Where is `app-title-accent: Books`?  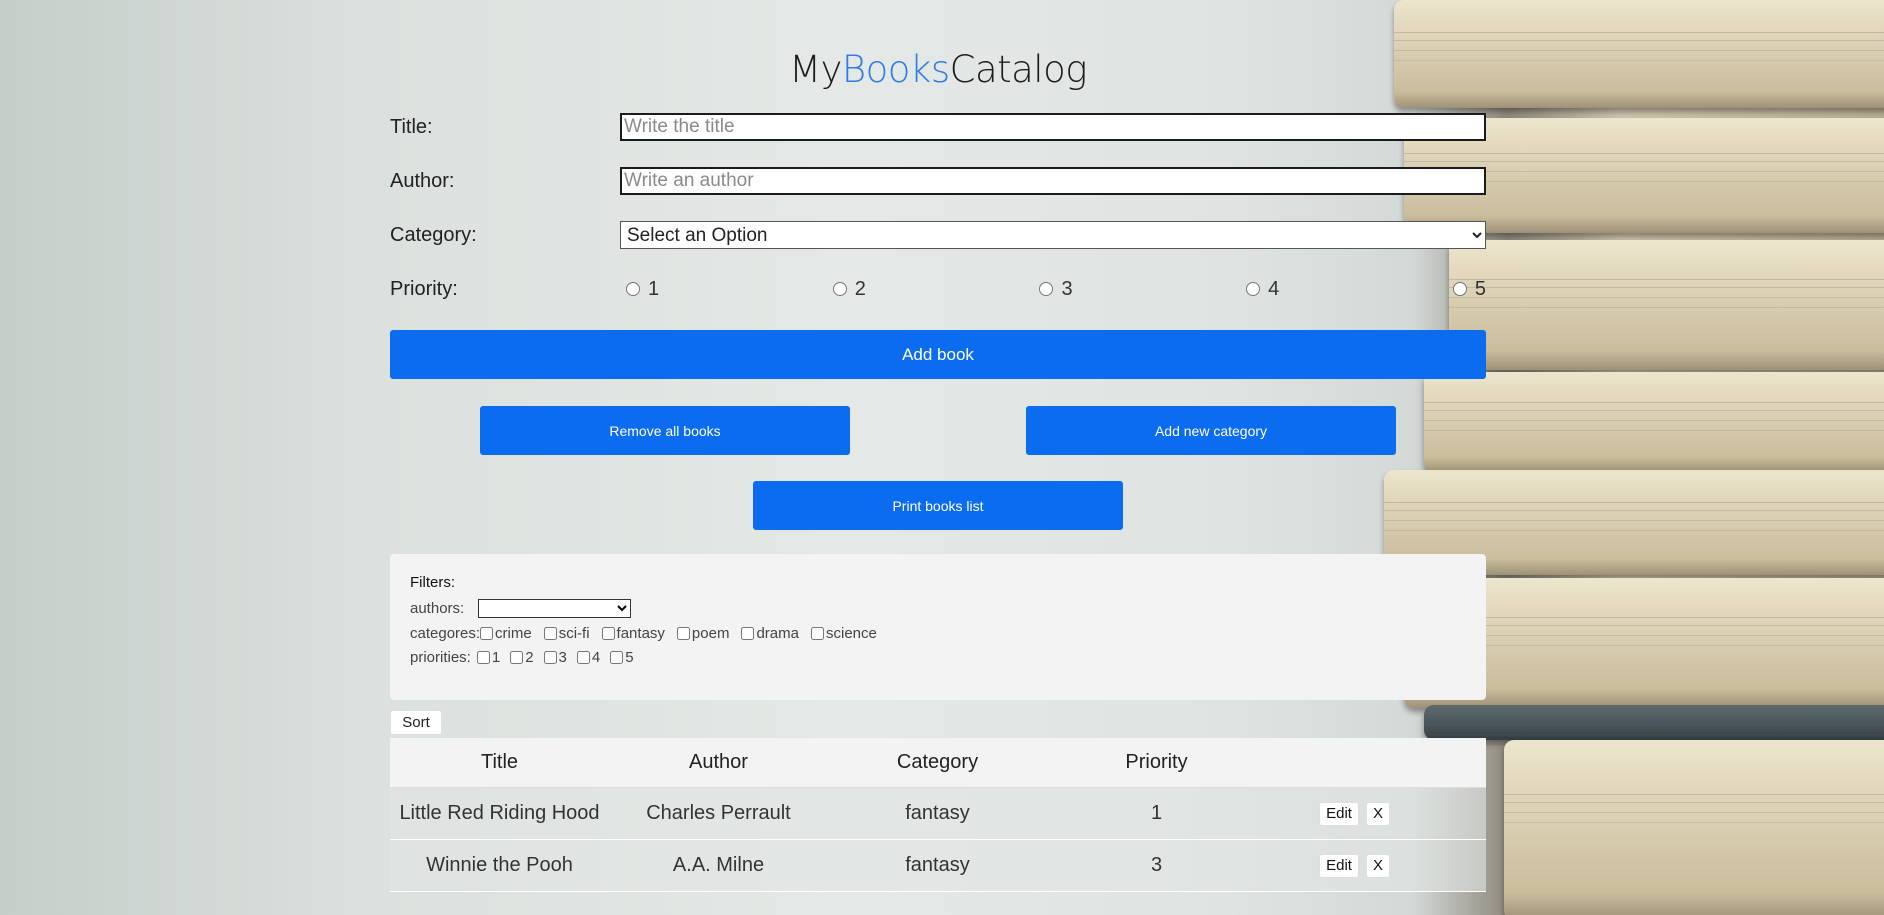 app-title-accent: Books is located at coordinates (895, 69).